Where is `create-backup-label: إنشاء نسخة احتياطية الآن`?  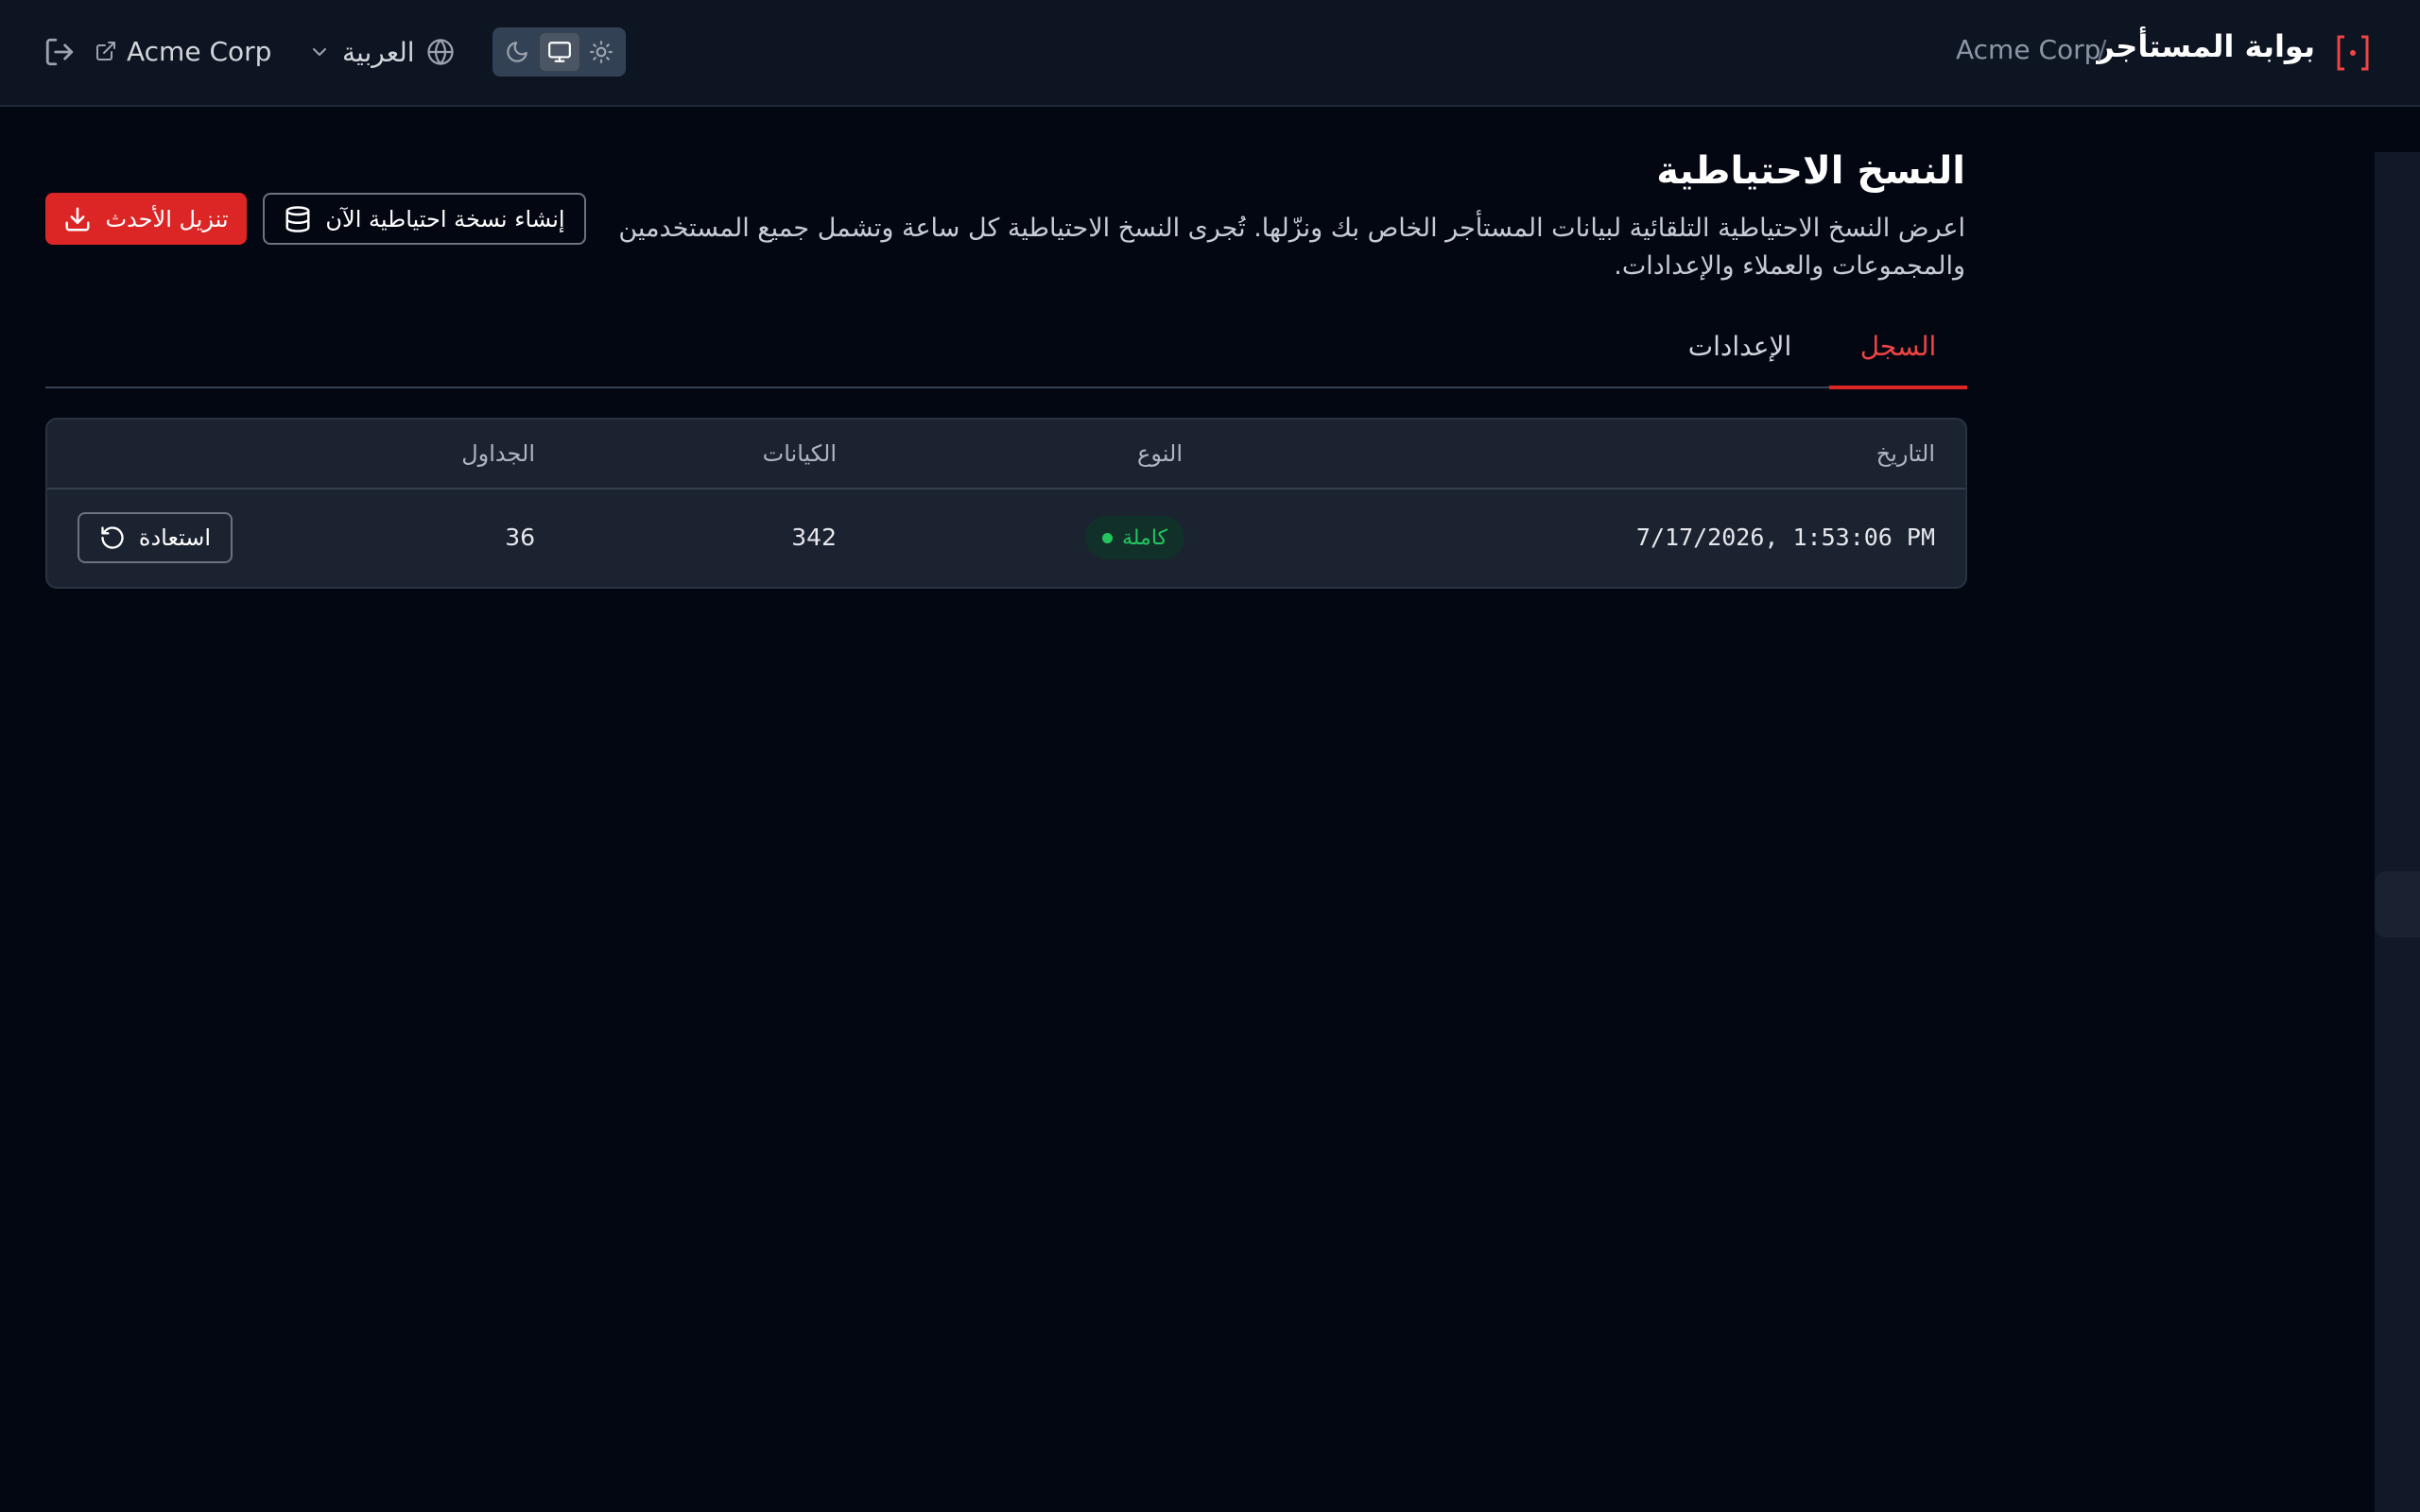 create-backup-label: إنشاء نسخة احتياطية الآن is located at coordinates (445, 218).